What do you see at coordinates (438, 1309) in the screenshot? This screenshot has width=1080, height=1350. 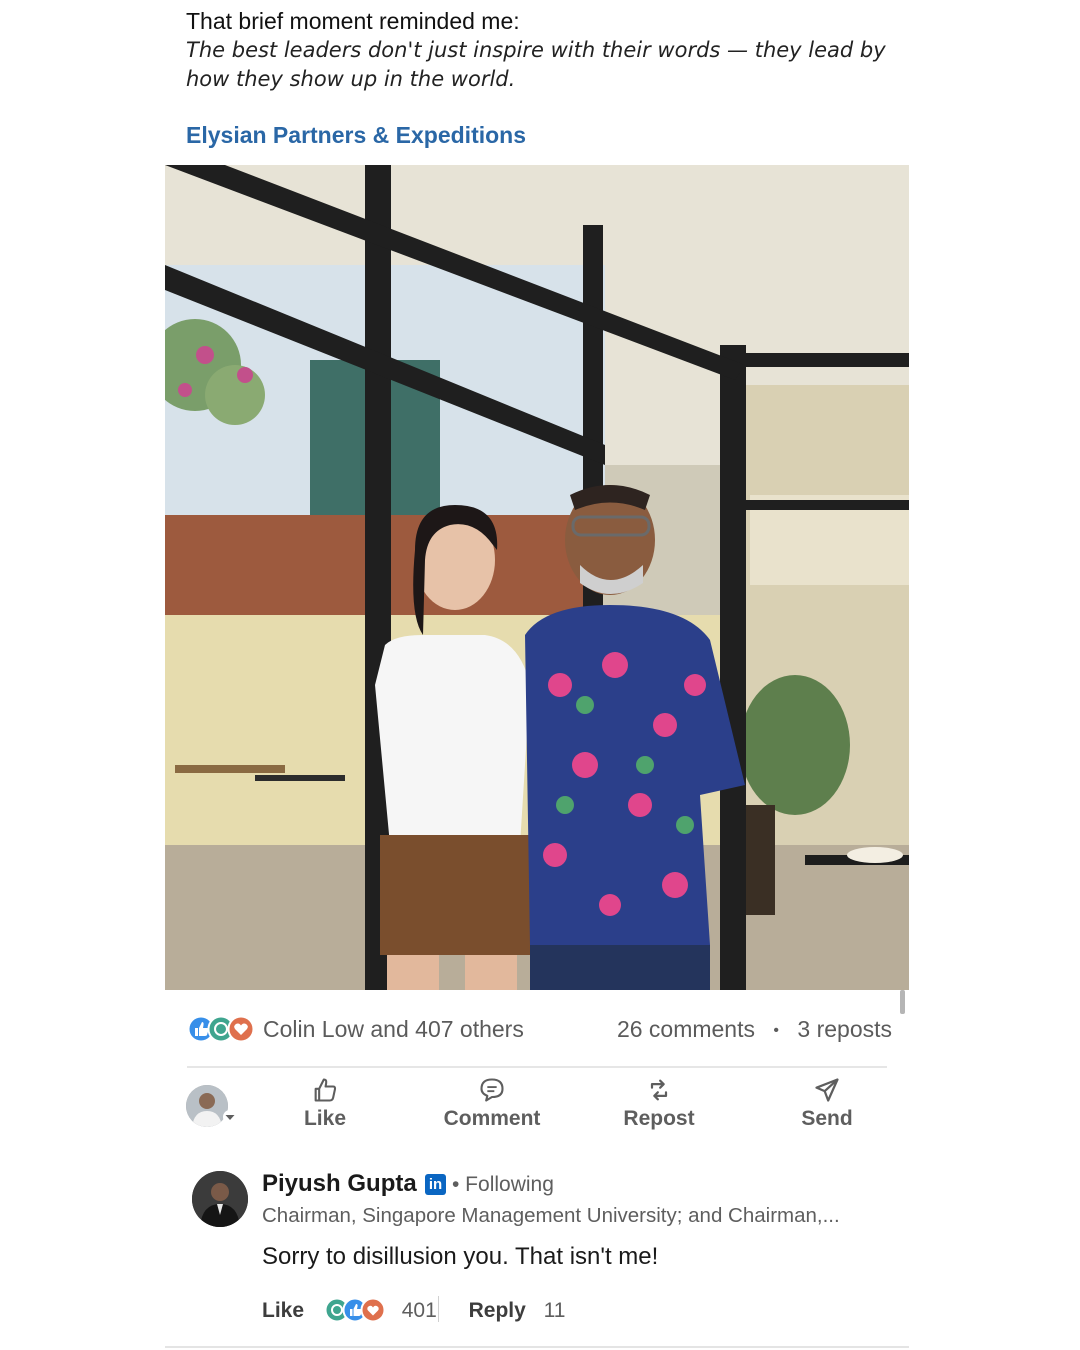 I see `comment-actions-divider` at bounding box center [438, 1309].